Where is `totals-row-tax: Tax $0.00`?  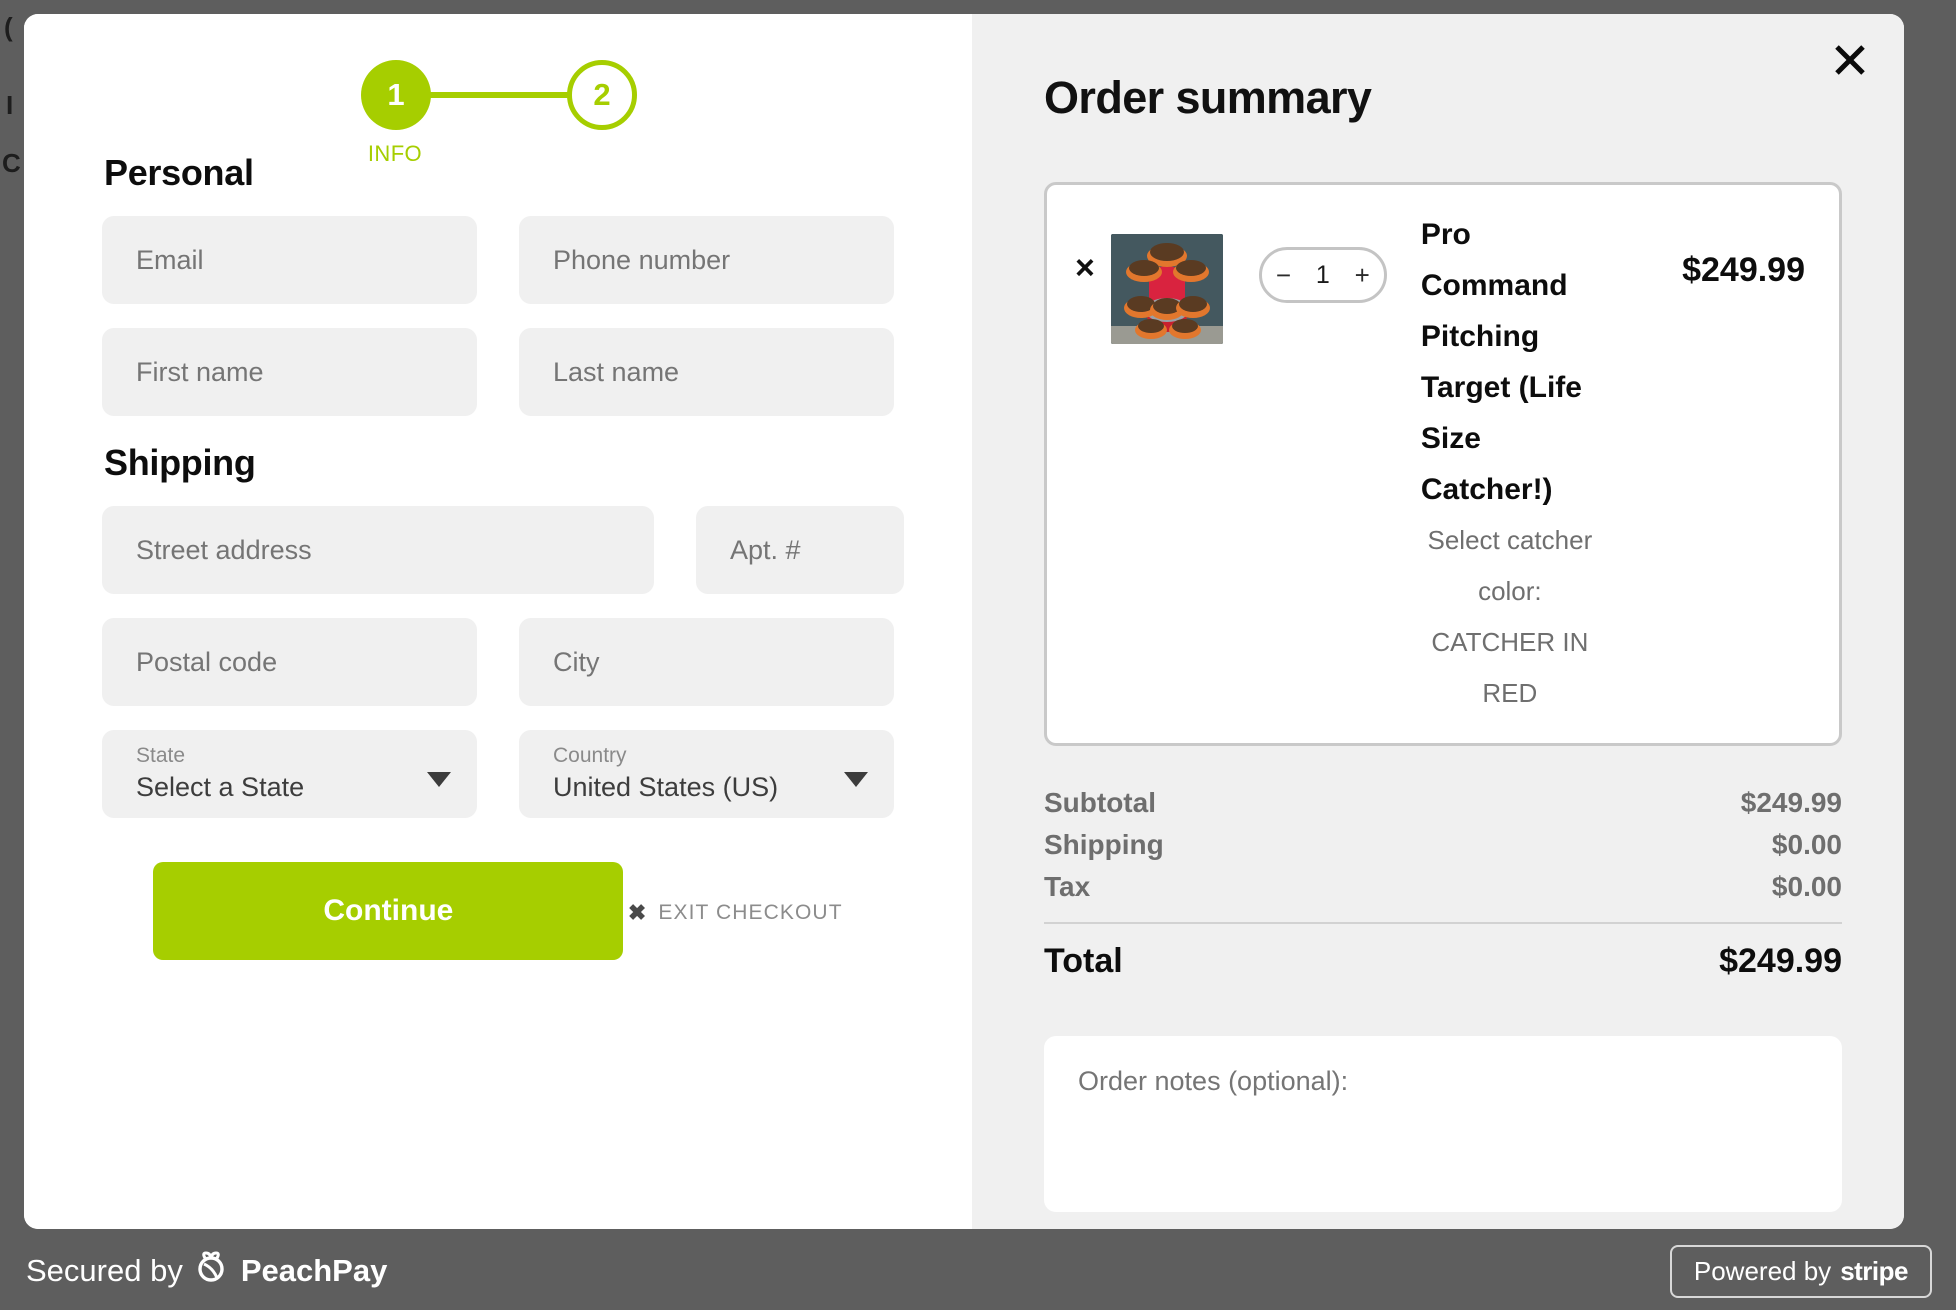 totals-row-tax: Tax $0.00 is located at coordinates (1443, 887).